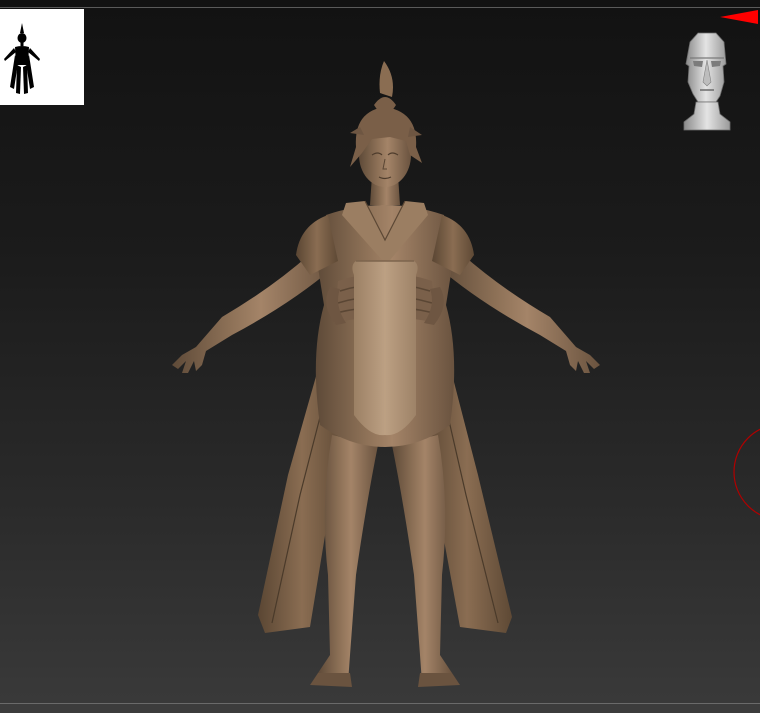 Image resolution: width=760 pixels, height=713 pixels. I want to click on hair-spike, so click(386, 79).